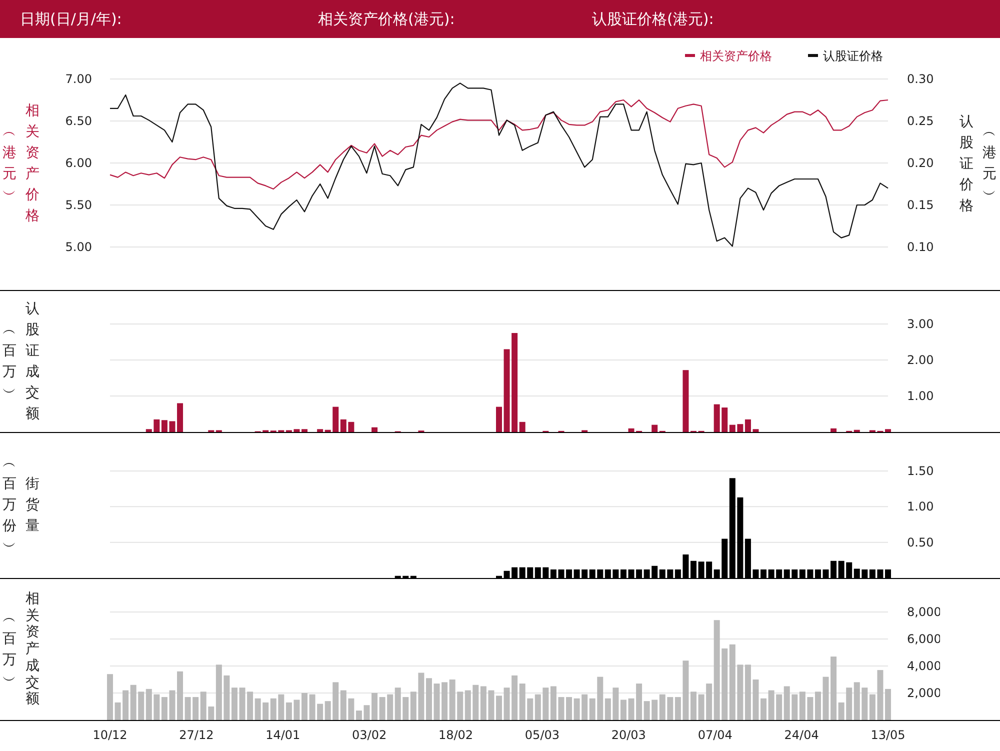 The width and height of the screenshot is (1000, 751). I want to click on tick-label: 0.50, so click(920, 542).